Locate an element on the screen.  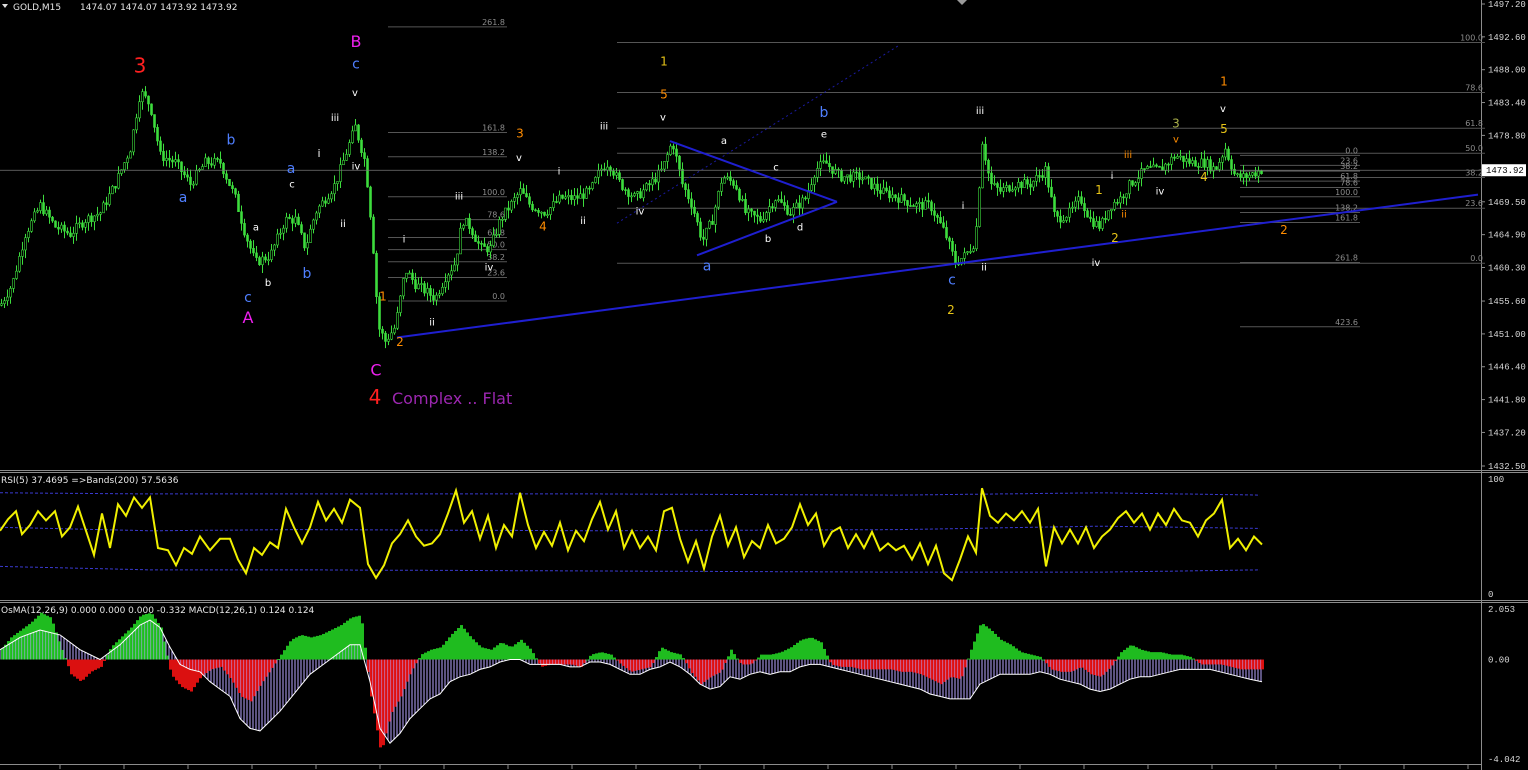
fib-level-label: 261.8 is located at coordinates (493, 22).